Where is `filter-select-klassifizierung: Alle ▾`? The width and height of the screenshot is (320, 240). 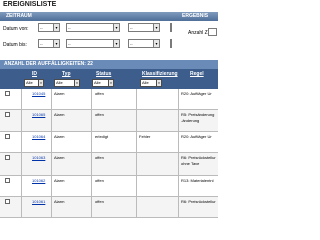 filter-select-klassifizierung: Alle ▾ is located at coordinates (151, 83).